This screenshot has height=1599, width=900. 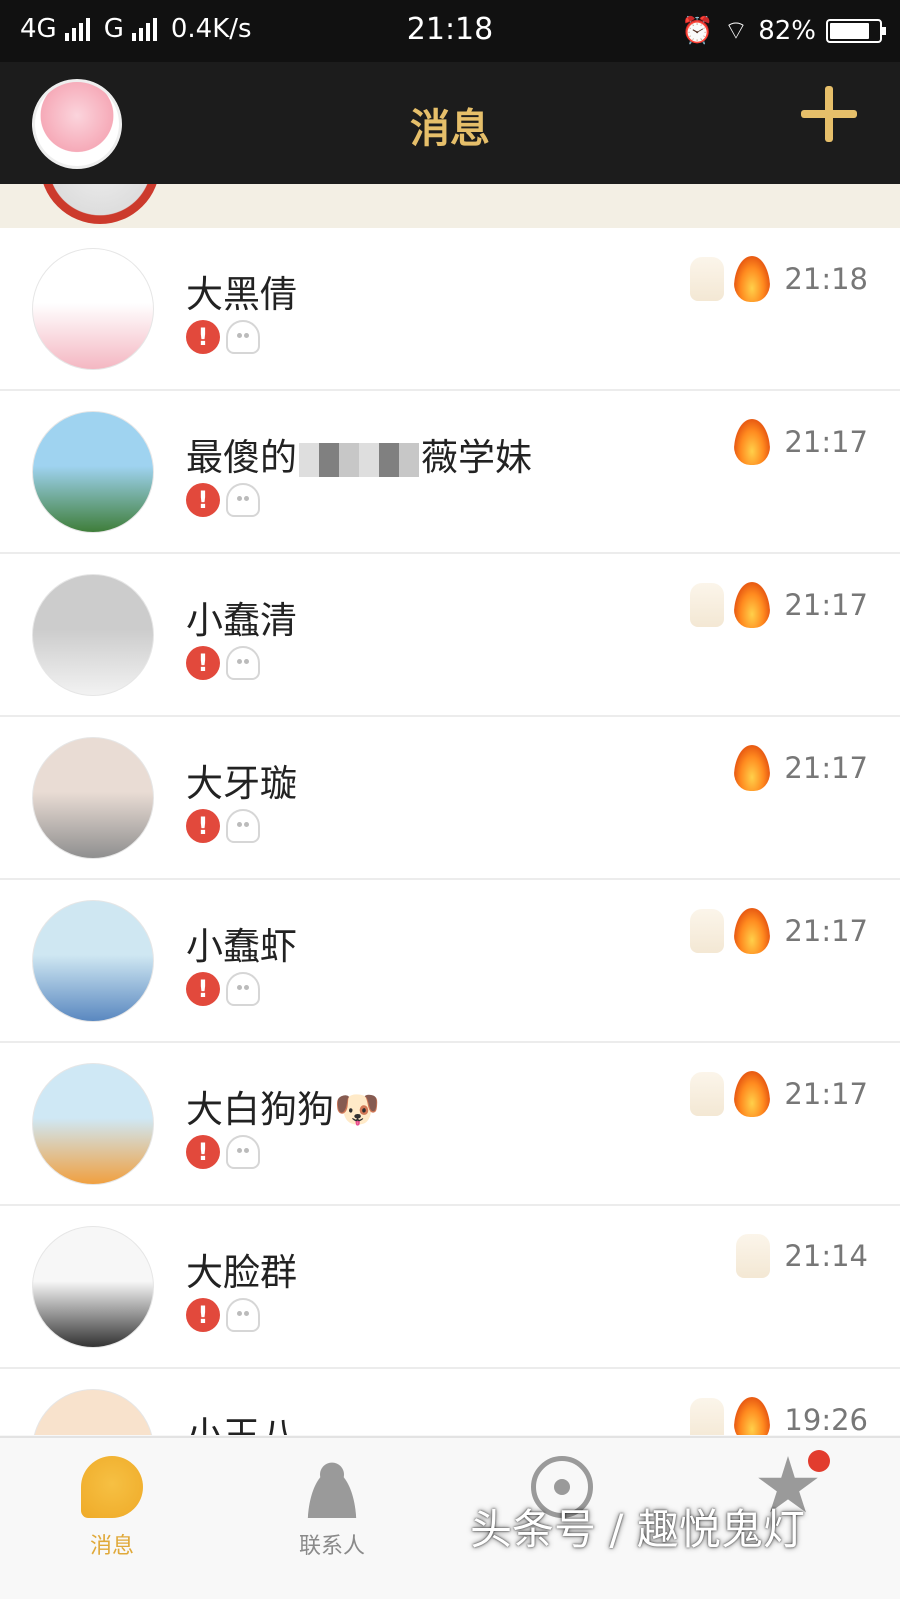 I want to click on contact-name-text: 大白狗狗🐶, so click(x=283, y=1109).